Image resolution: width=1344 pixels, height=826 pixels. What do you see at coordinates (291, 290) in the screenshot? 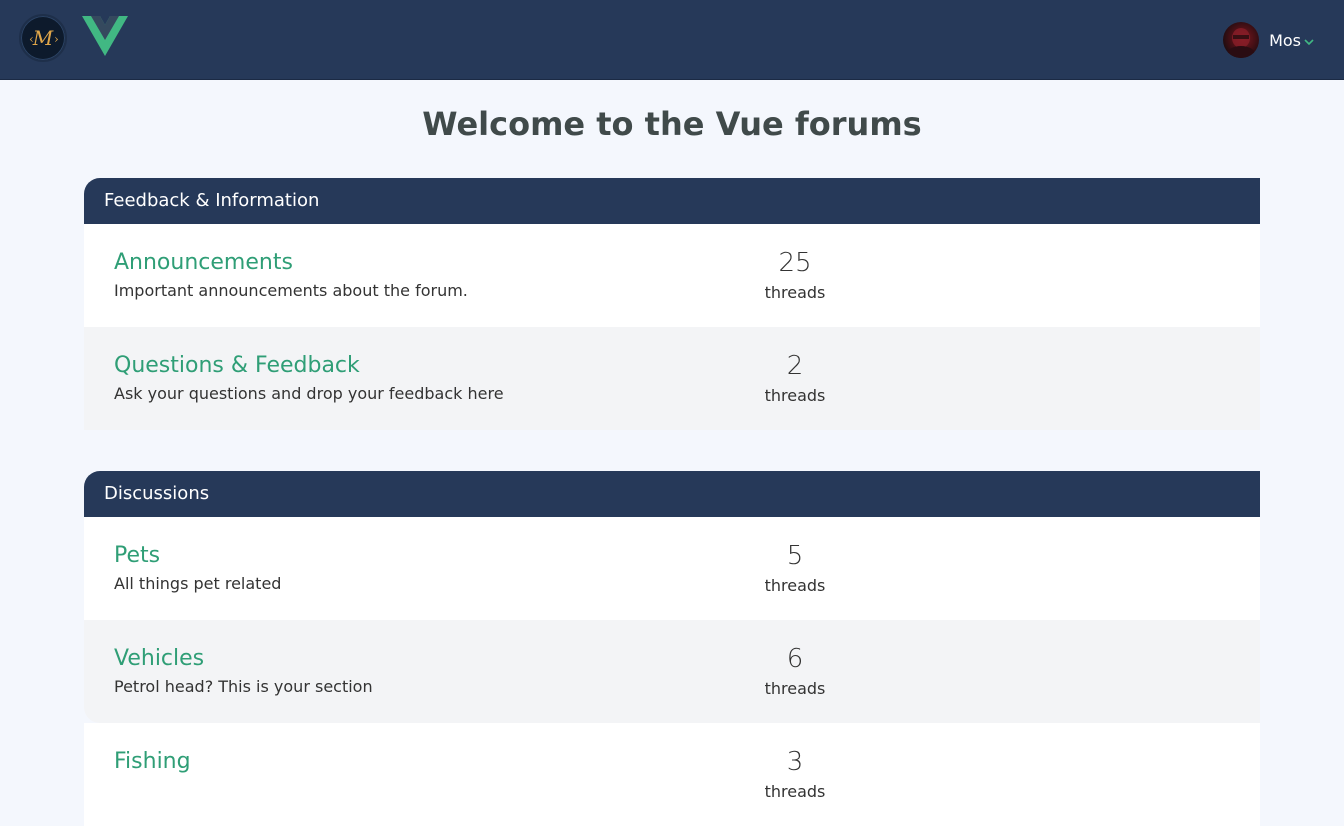
I see `forum-description: Important announcements about the forum.` at bounding box center [291, 290].